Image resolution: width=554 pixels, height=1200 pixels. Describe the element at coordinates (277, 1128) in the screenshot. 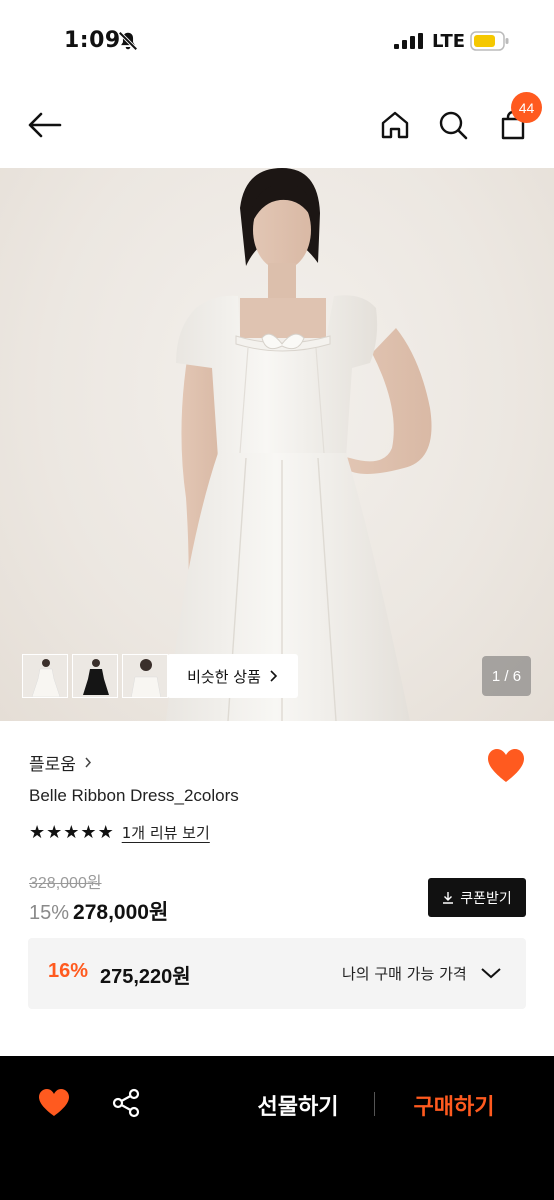

I see `bottom-action-bar: 선물하기 구매하기` at that location.